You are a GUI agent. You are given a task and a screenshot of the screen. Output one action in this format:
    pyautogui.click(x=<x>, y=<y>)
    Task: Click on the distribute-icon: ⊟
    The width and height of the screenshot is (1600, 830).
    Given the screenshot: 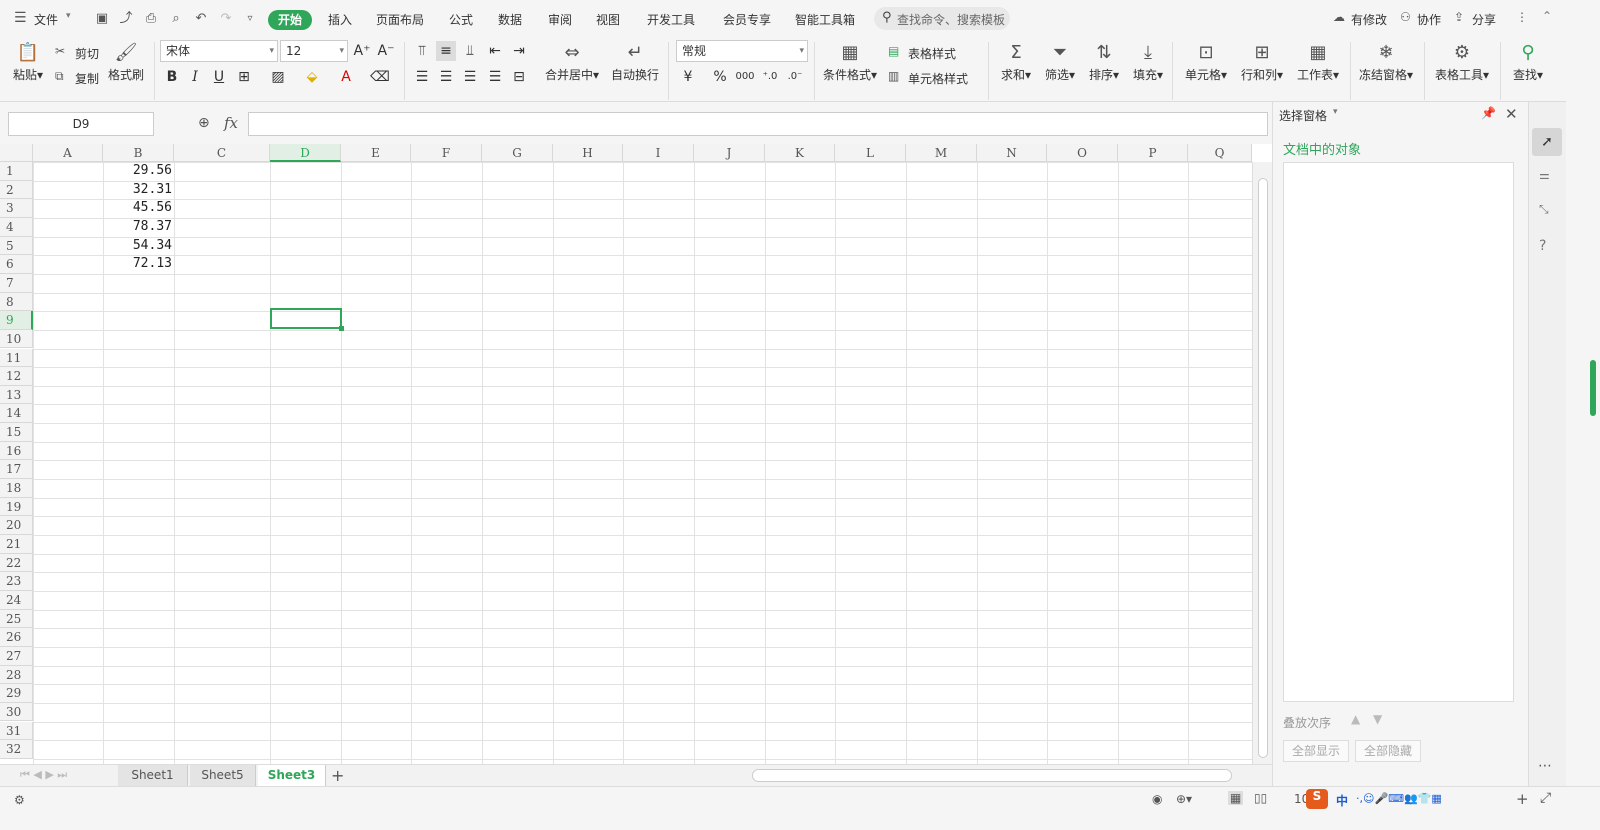 What is the action you would take?
    pyautogui.click(x=519, y=77)
    